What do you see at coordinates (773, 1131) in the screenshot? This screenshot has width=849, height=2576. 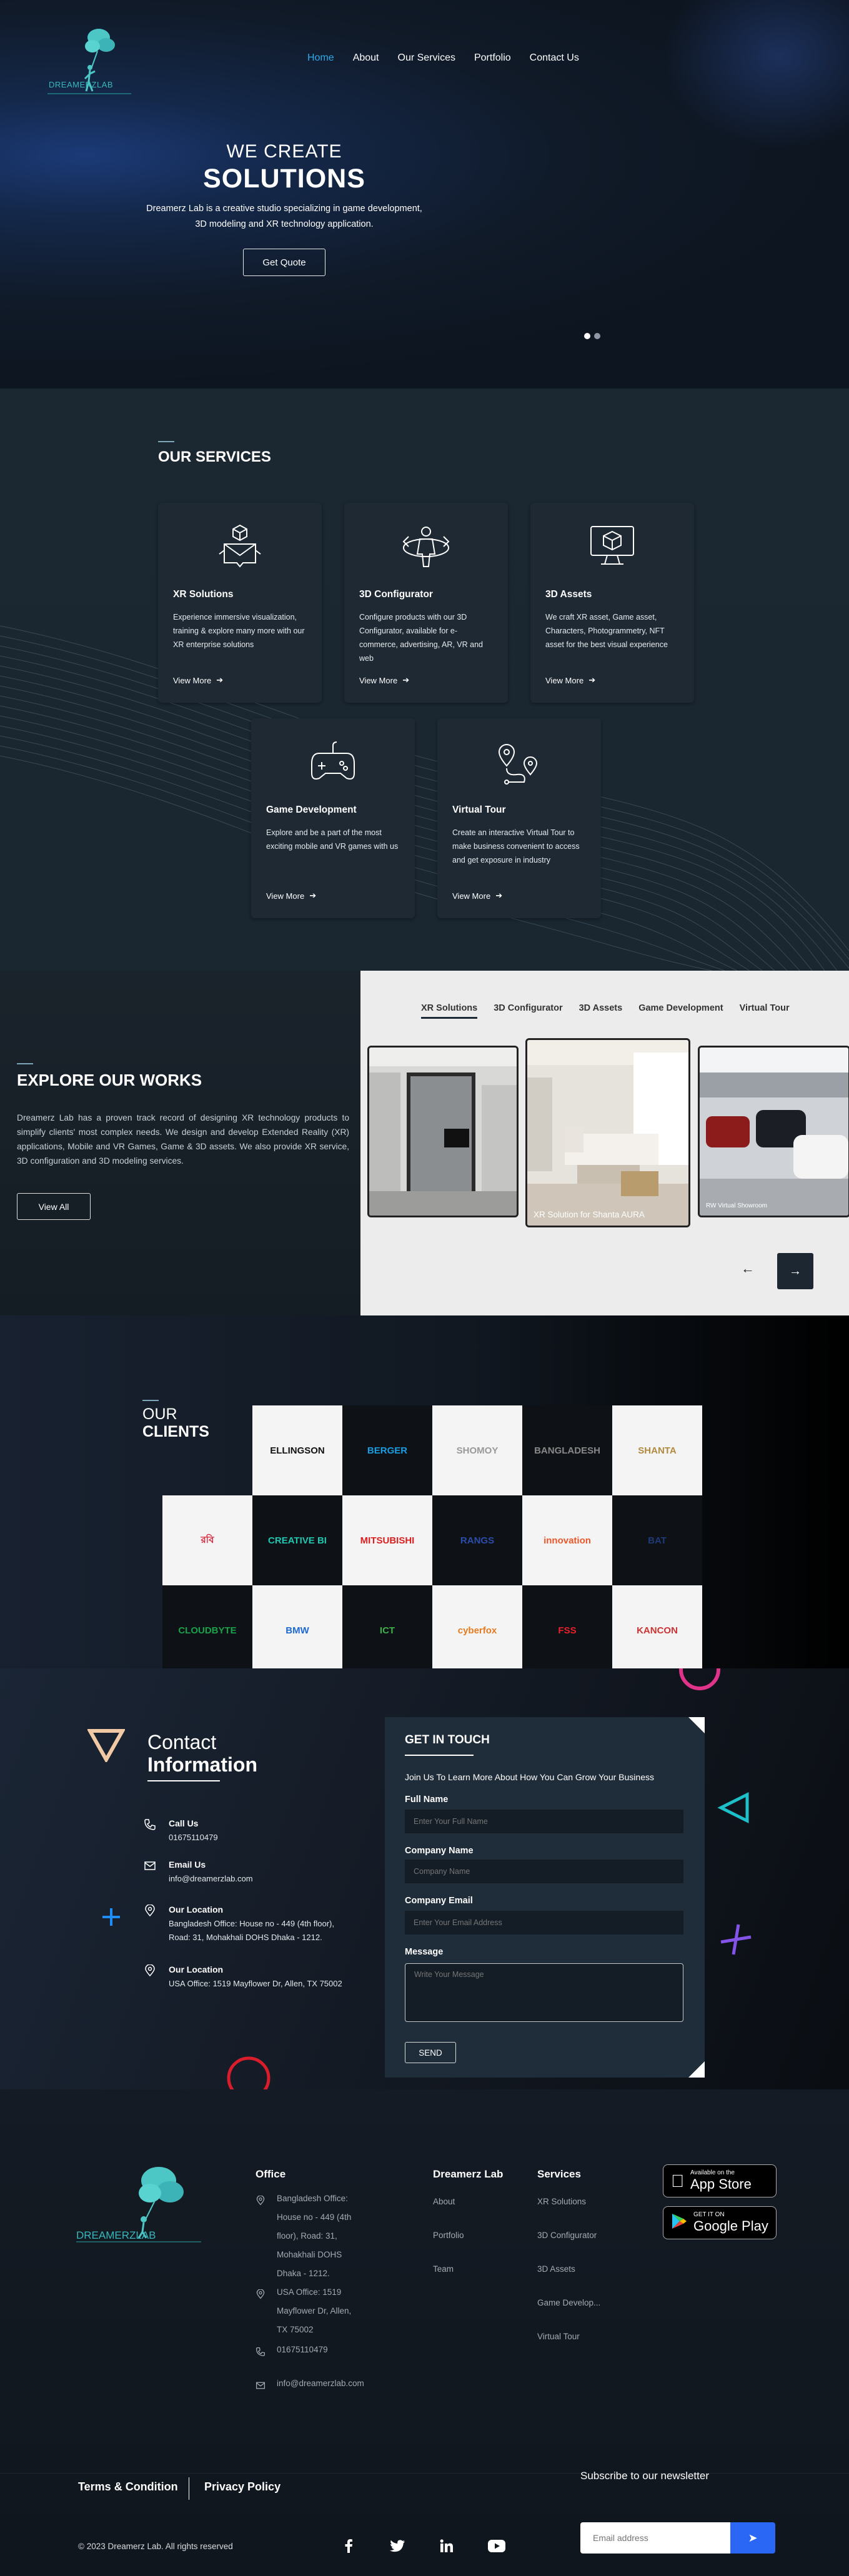 I see `portfolio-card: RW Virtual Showroom` at bounding box center [773, 1131].